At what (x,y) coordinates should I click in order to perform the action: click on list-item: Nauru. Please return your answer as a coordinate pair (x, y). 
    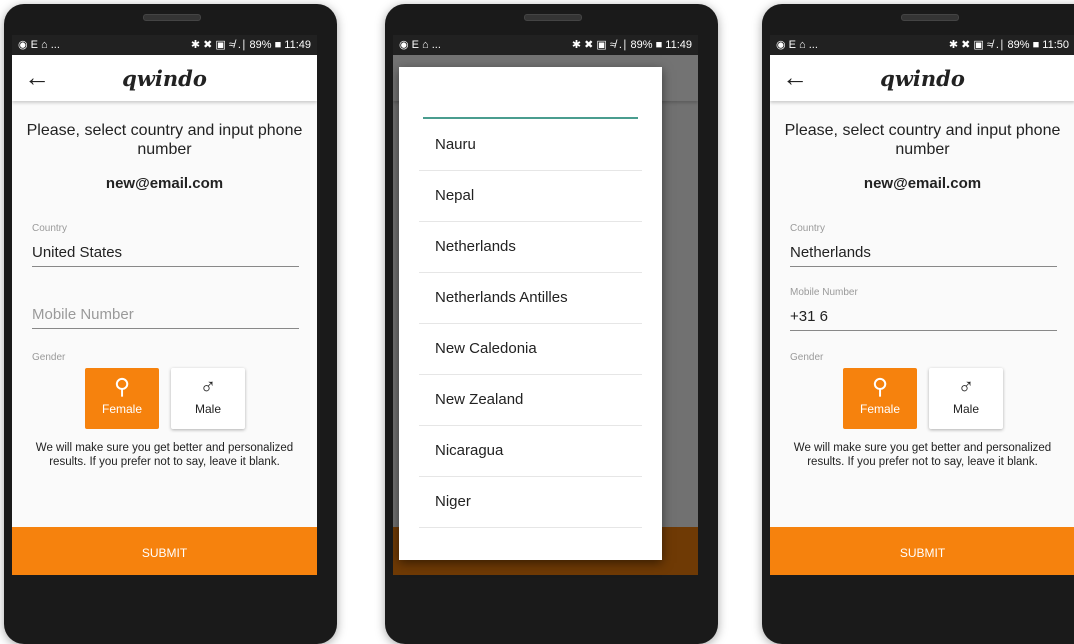
    Looking at the image, I should click on (530, 145).